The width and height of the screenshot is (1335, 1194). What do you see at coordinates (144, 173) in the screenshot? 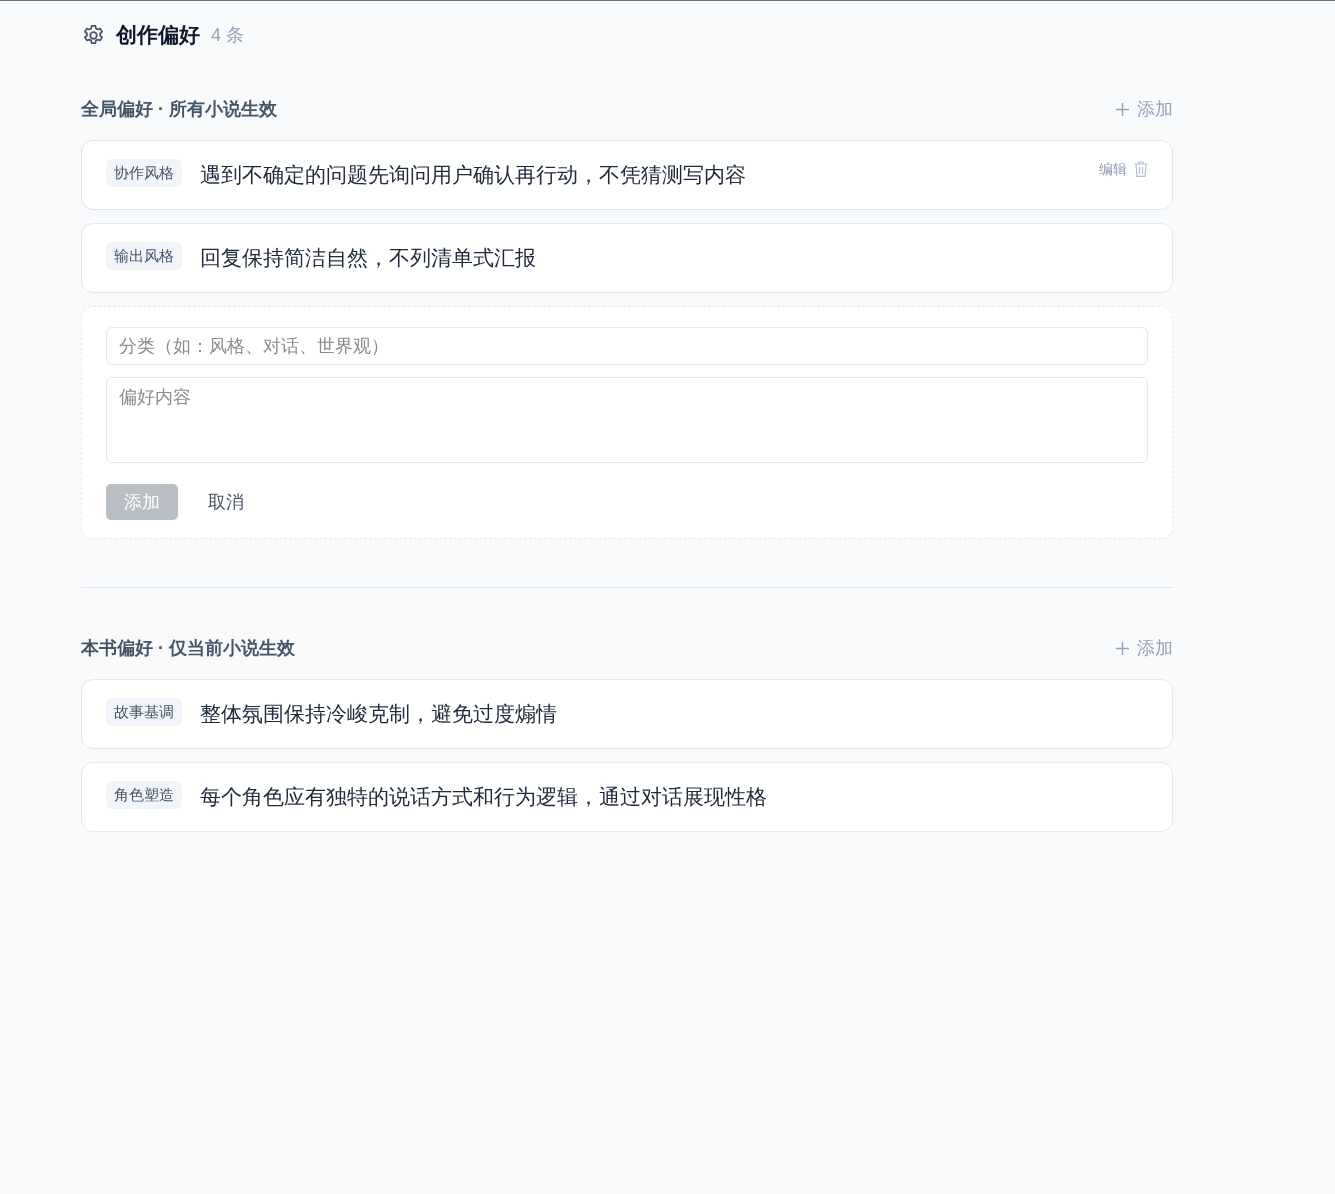
I see `category-tag: 协作风格` at bounding box center [144, 173].